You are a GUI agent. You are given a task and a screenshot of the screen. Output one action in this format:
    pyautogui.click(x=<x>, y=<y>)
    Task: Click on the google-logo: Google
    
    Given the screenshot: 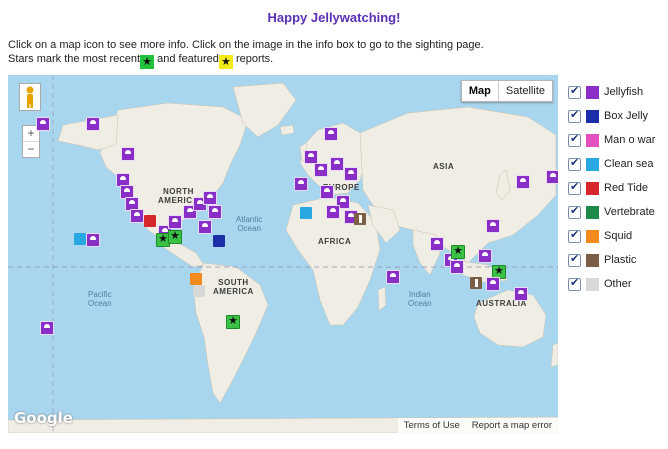 What is the action you would take?
    pyautogui.click(x=43, y=418)
    